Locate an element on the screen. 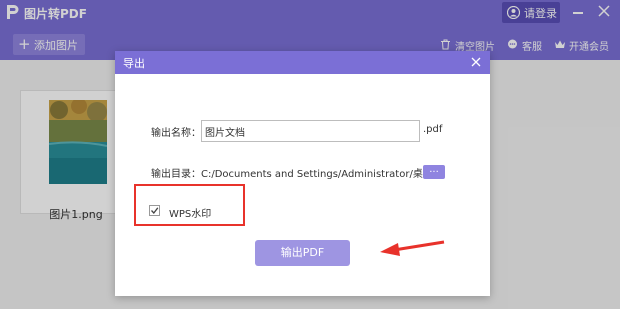 The image size is (620, 309). file-extension: .pdf is located at coordinates (433, 129).